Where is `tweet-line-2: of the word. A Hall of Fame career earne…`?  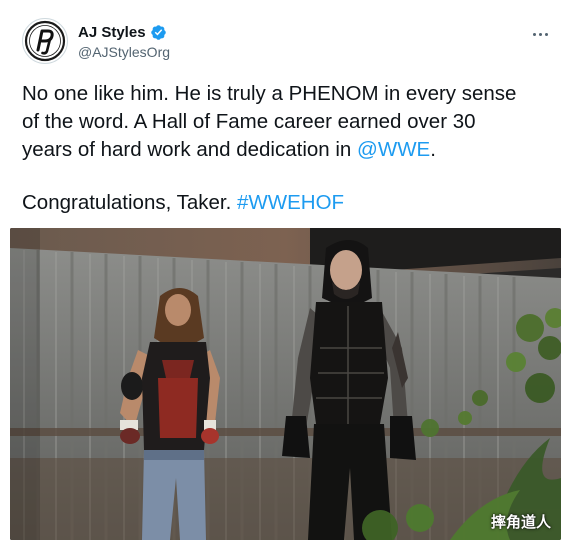
tweet-line-2: of the word. A Hall of Fame career earne… is located at coordinates (249, 121).